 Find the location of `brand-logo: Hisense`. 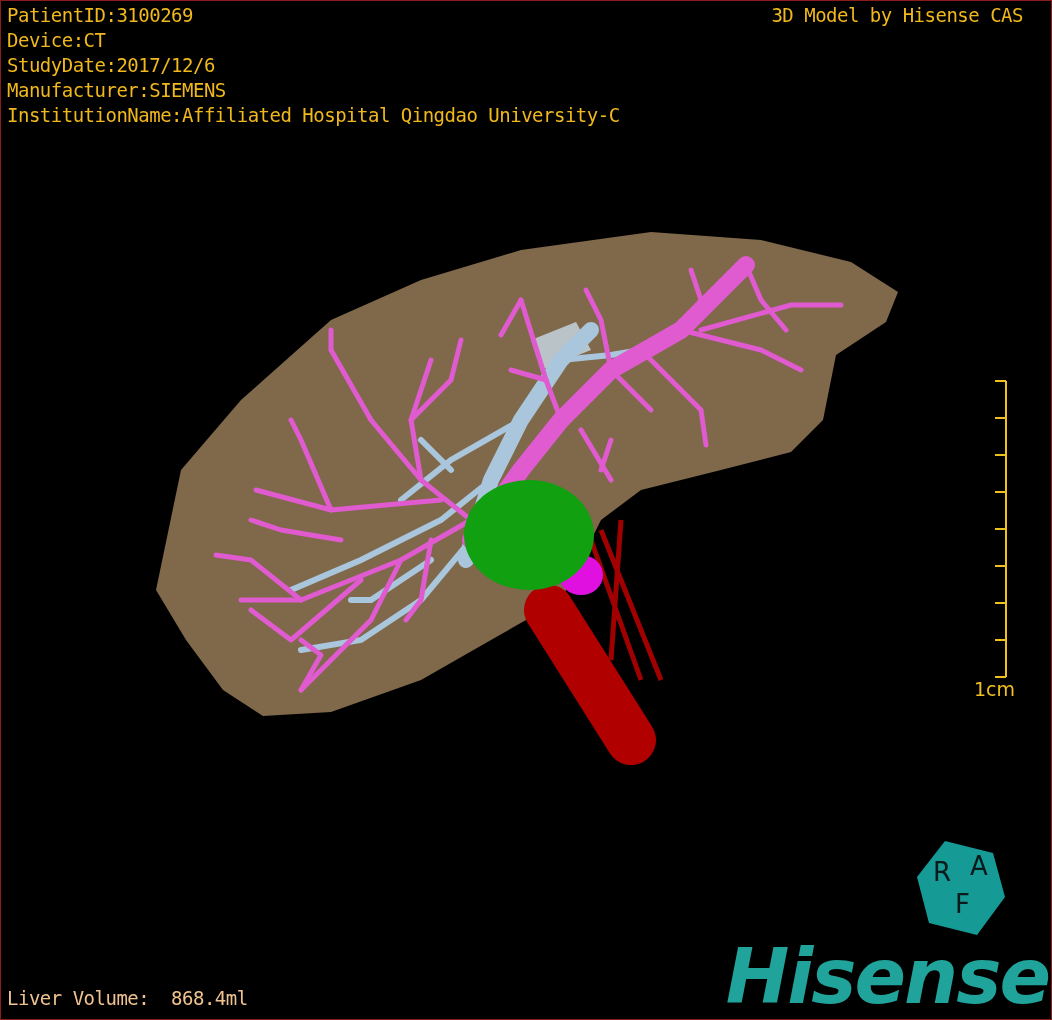

brand-logo: Hisense is located at coordinates (887, 977).